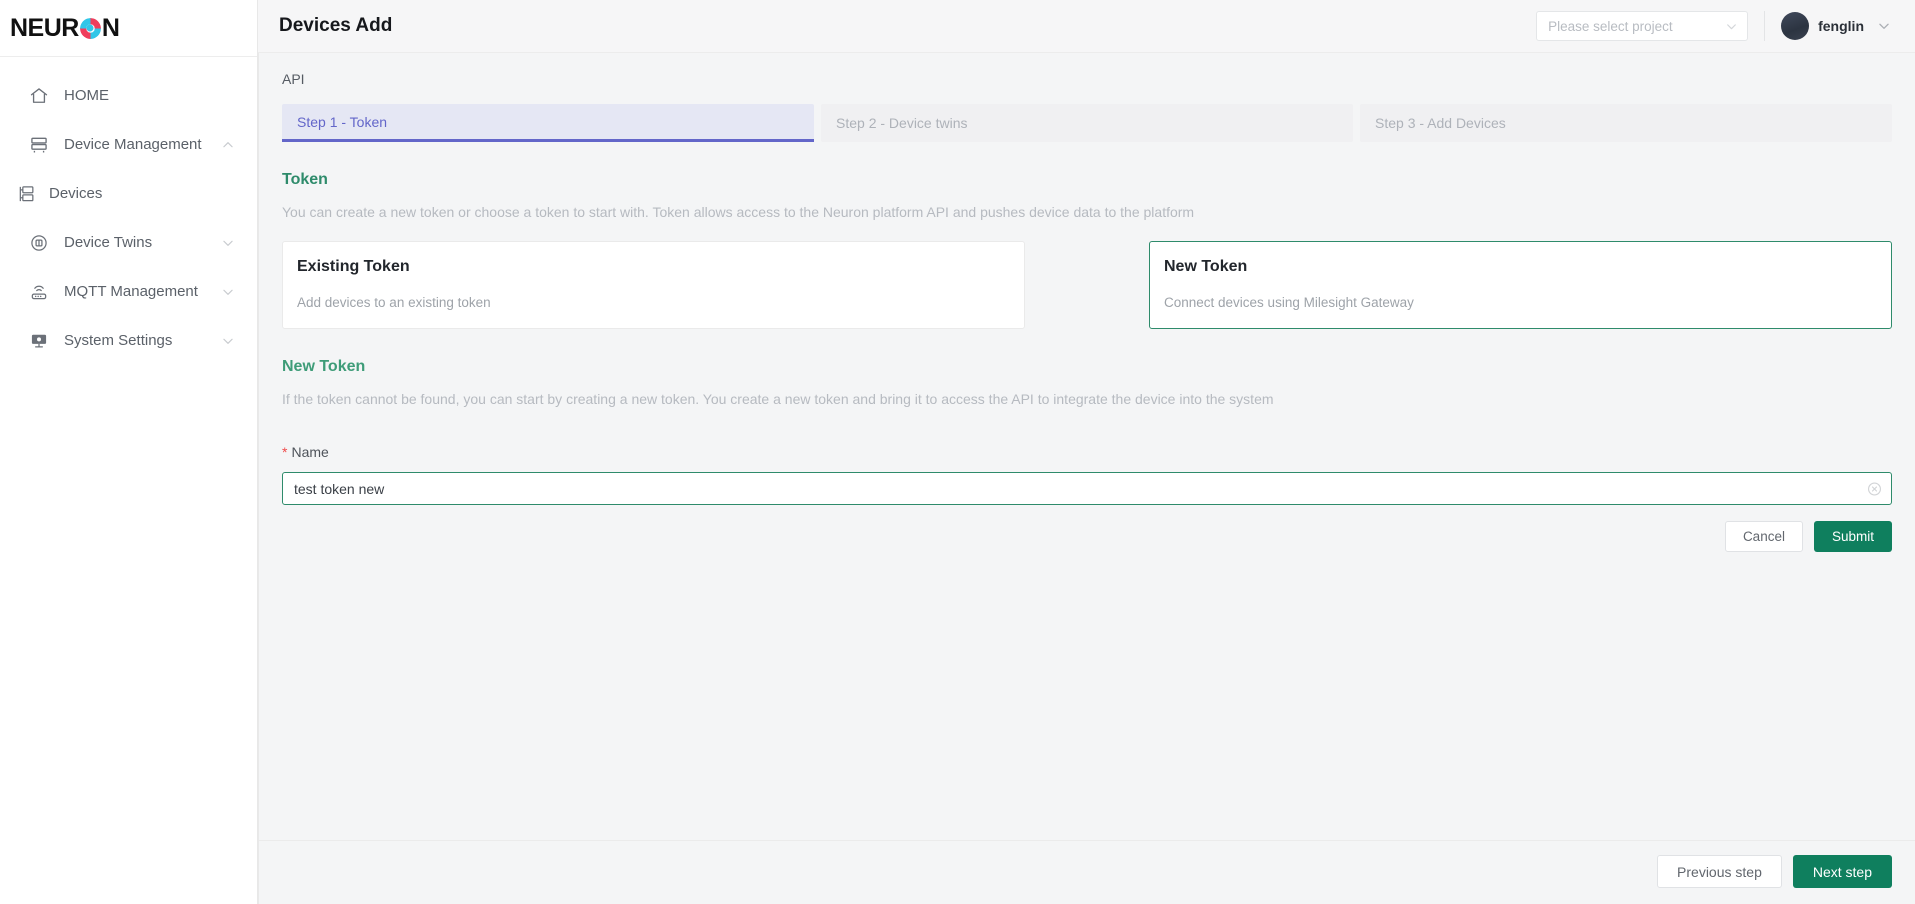 Image resolution: width=1915 pixels, height=904 pixels. What do you see at coordinates (310, 452) in the screenshot?
I see `name-label-text: Name` at bounding box center [310, 452].